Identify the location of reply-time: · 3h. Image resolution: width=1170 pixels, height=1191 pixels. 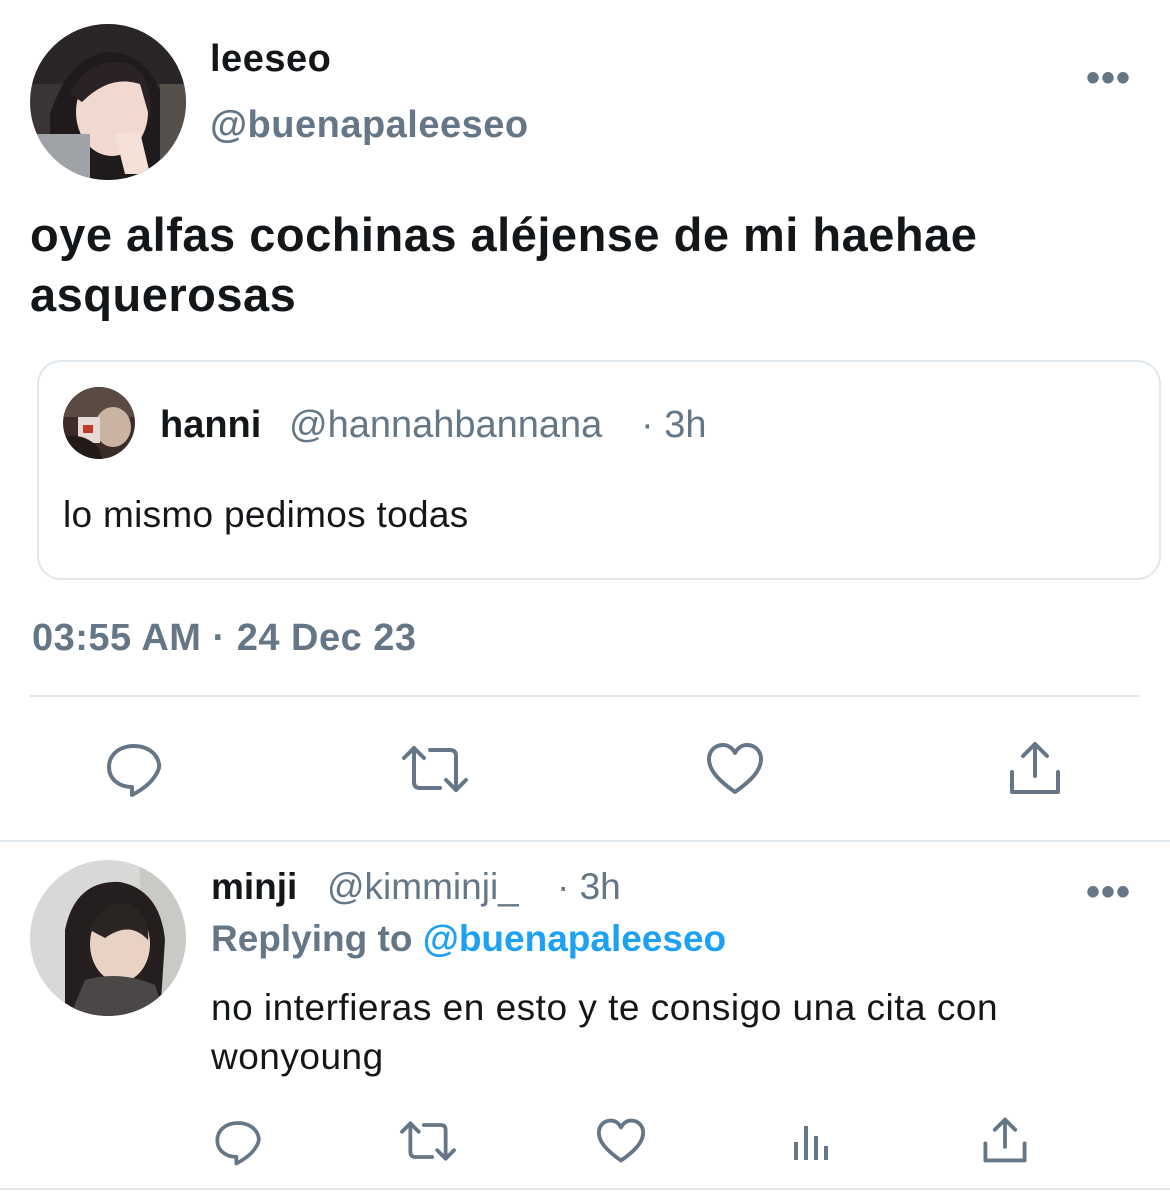
(589, 886).